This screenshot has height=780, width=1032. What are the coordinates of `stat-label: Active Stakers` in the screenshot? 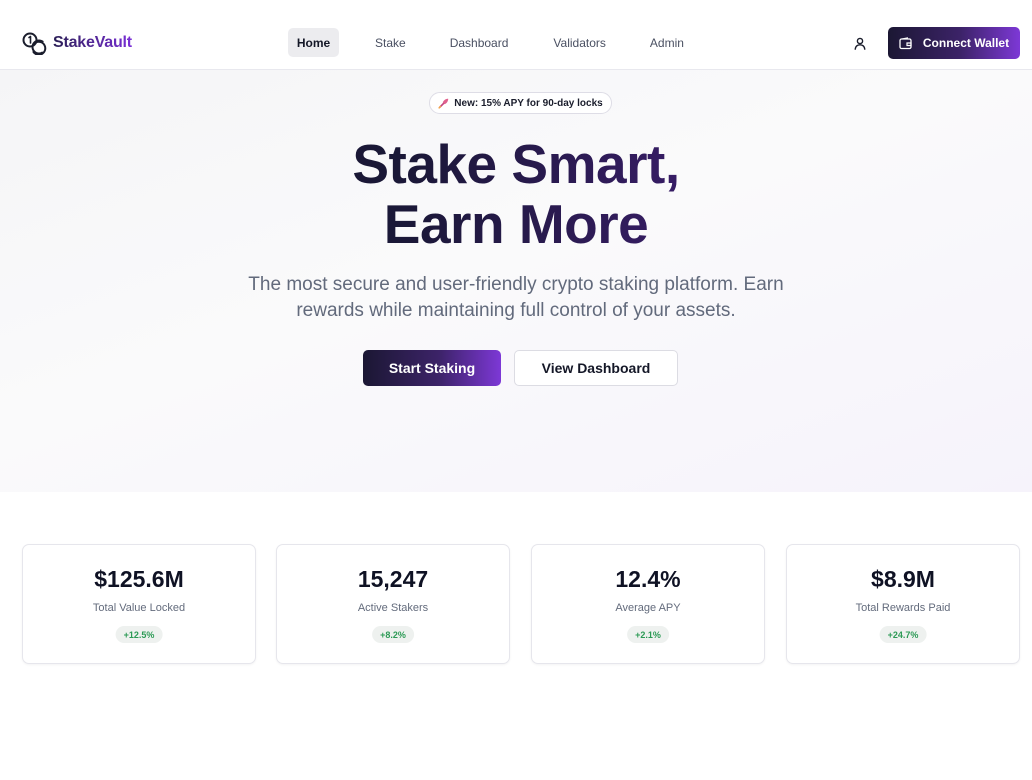 It's located at (393, 608).